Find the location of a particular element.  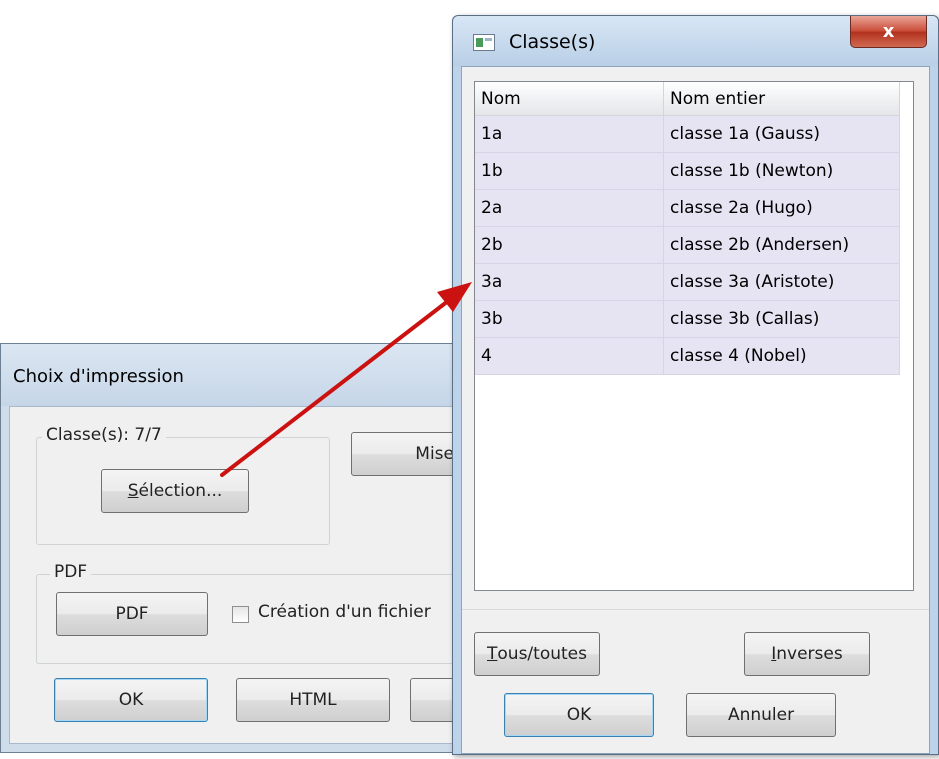

table-row: 3b classe 3b (Callas) is located at coordinates (687, 319).